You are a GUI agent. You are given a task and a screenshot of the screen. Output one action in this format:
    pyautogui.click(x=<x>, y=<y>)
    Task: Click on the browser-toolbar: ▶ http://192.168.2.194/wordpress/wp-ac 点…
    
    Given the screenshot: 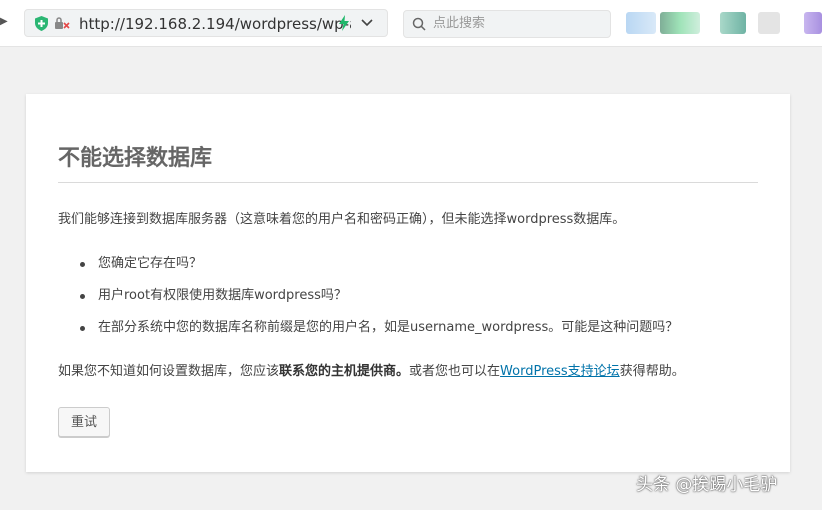 What is the action you would take?
    pyautogui.click(x=411, y=23)
    